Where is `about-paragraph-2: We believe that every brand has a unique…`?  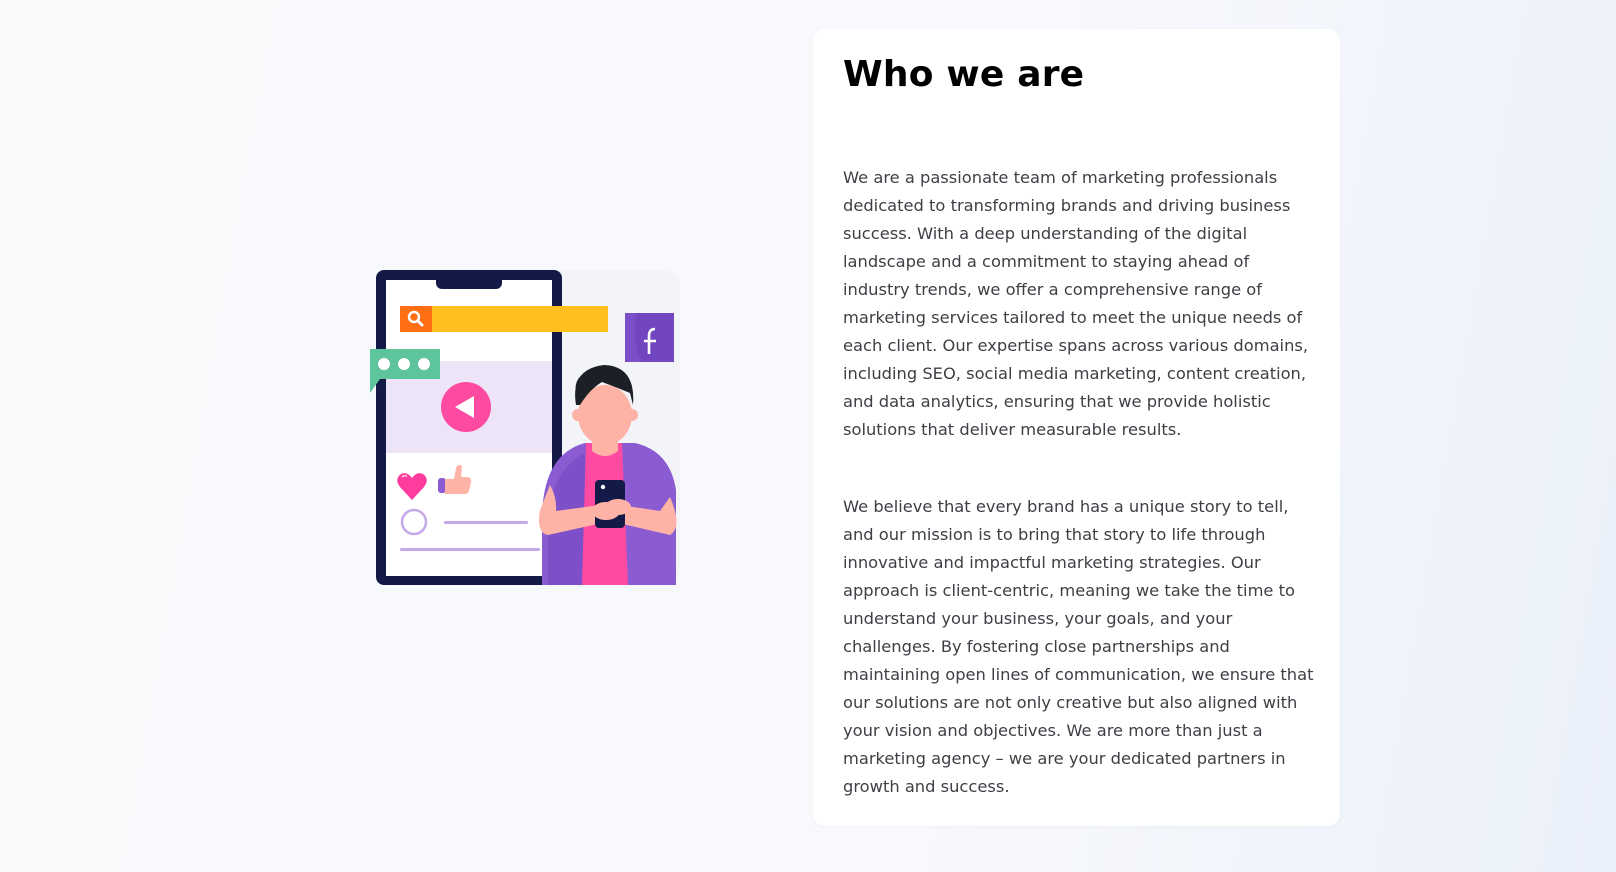
about-paragraph-2: We believe that every brand has a unique… is located at coordinates (1078, 647).